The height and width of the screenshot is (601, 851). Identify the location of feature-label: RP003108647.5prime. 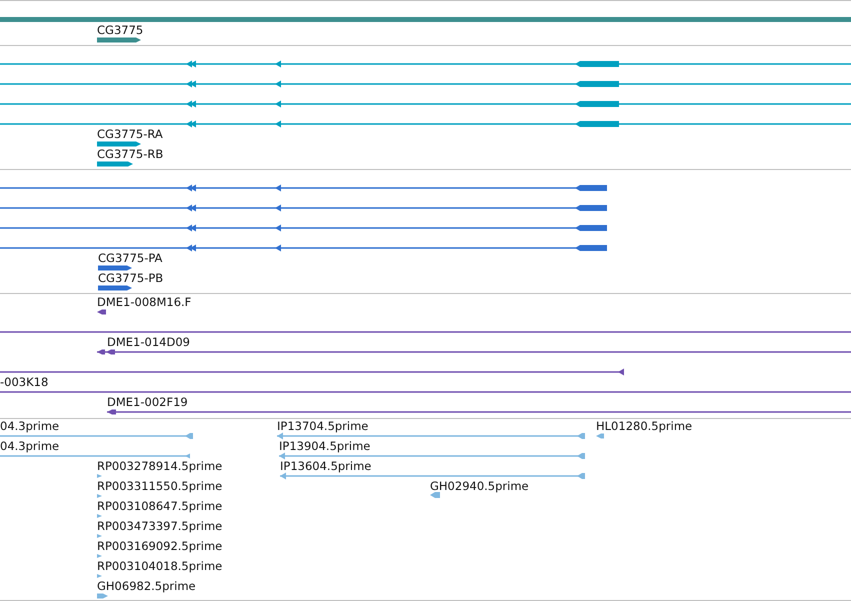
(159, 506).